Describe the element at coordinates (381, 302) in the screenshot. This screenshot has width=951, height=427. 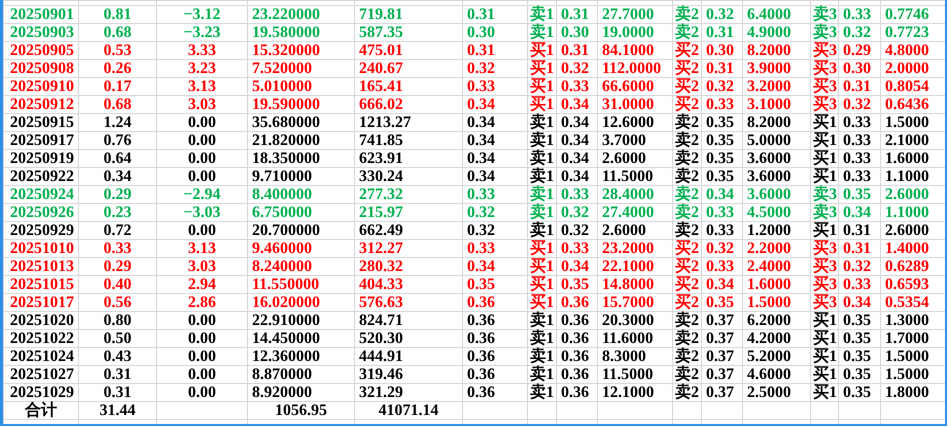
I see `table-cell: 576.63` at that location.